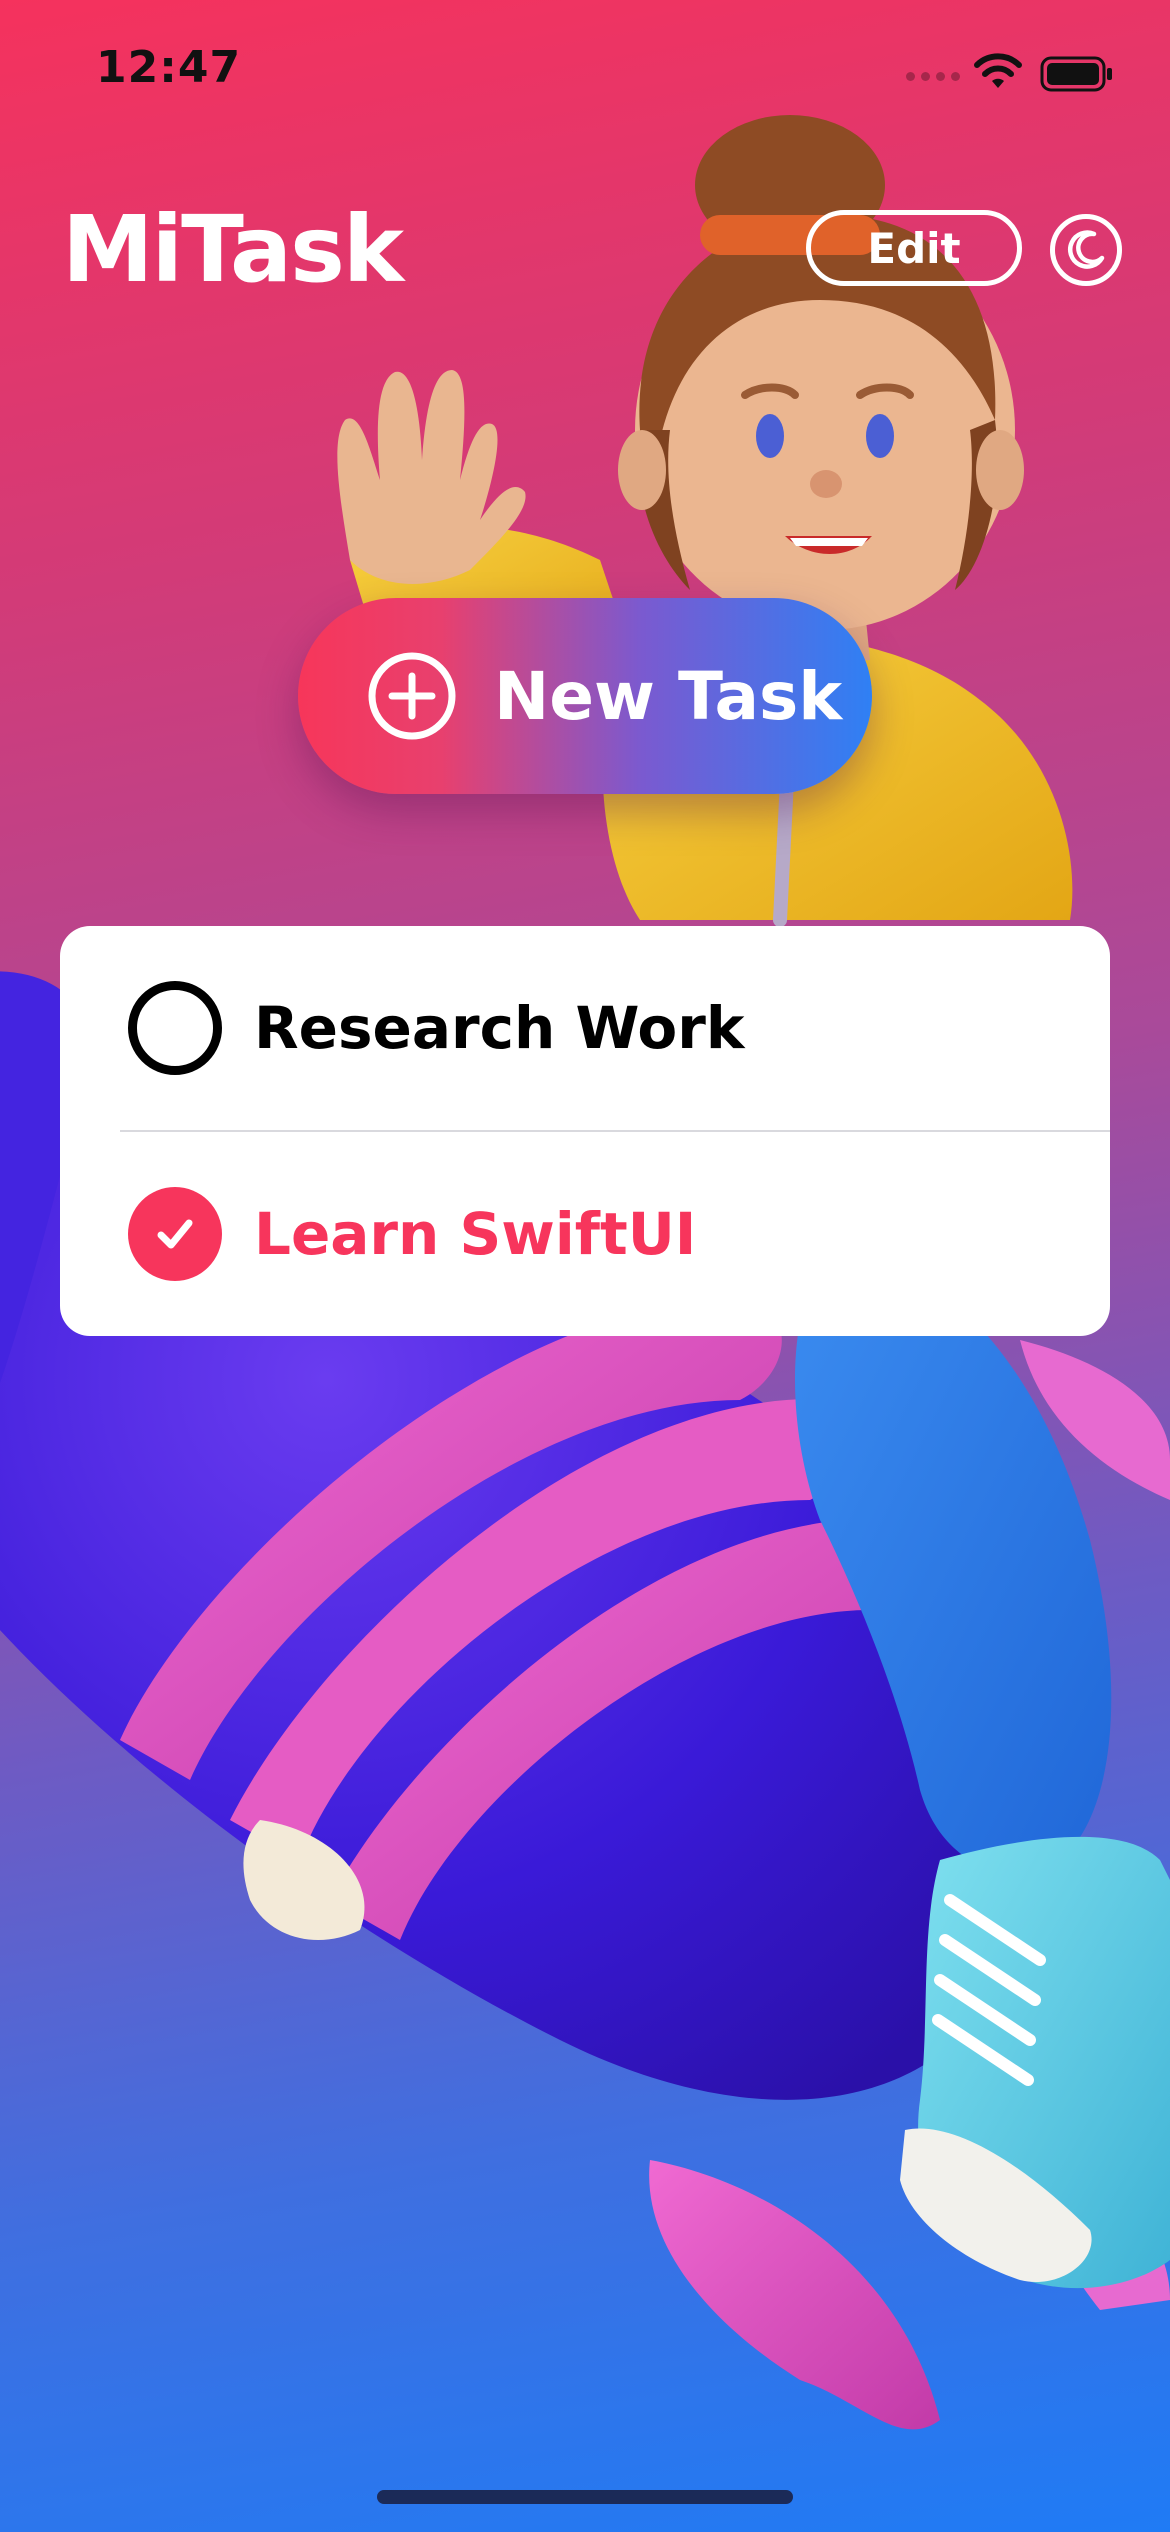 The image size is (1170, 2532). I want to click on status-bar: 12:47, so click(585, 70).